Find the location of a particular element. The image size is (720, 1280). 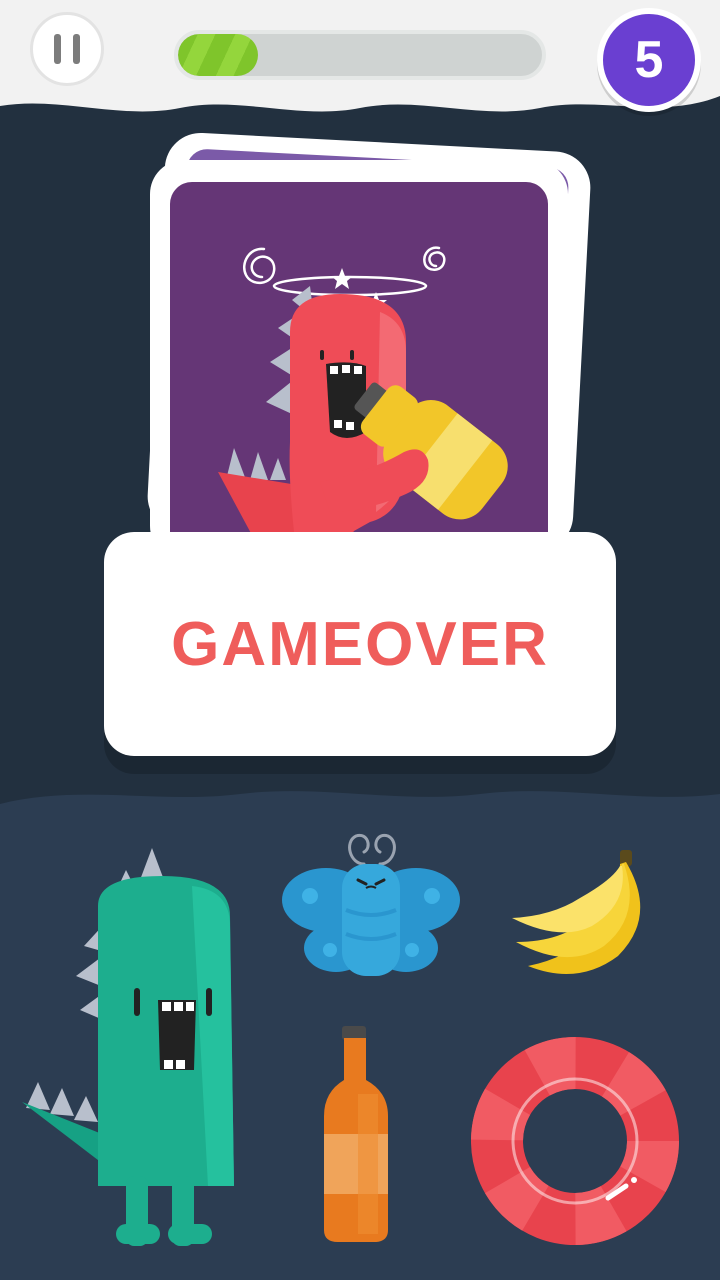

level-number: 5 is located at coordinates (649, 60).